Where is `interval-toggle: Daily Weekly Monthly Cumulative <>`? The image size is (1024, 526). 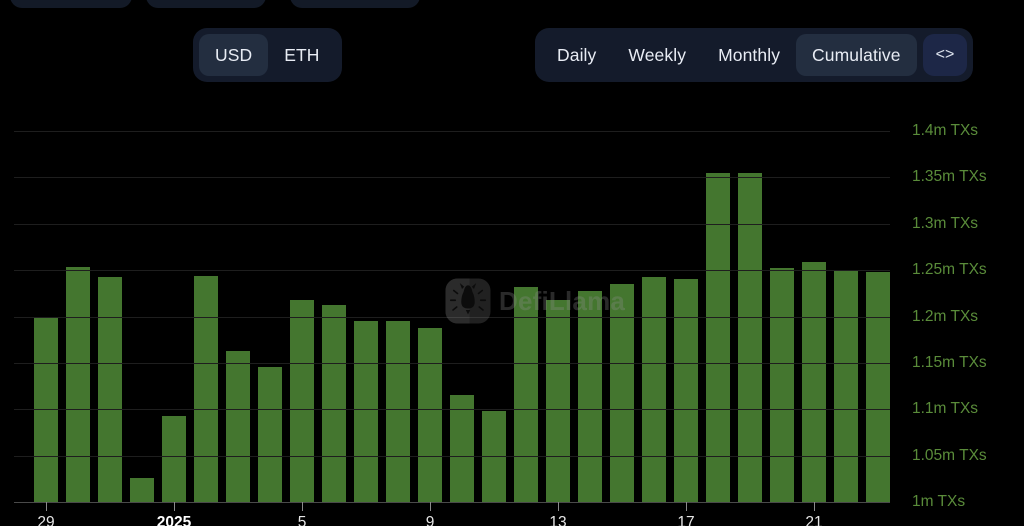 interval-toggle: Daily Weekly Monthly Cumulative <> is located at coordinates (754, 55).